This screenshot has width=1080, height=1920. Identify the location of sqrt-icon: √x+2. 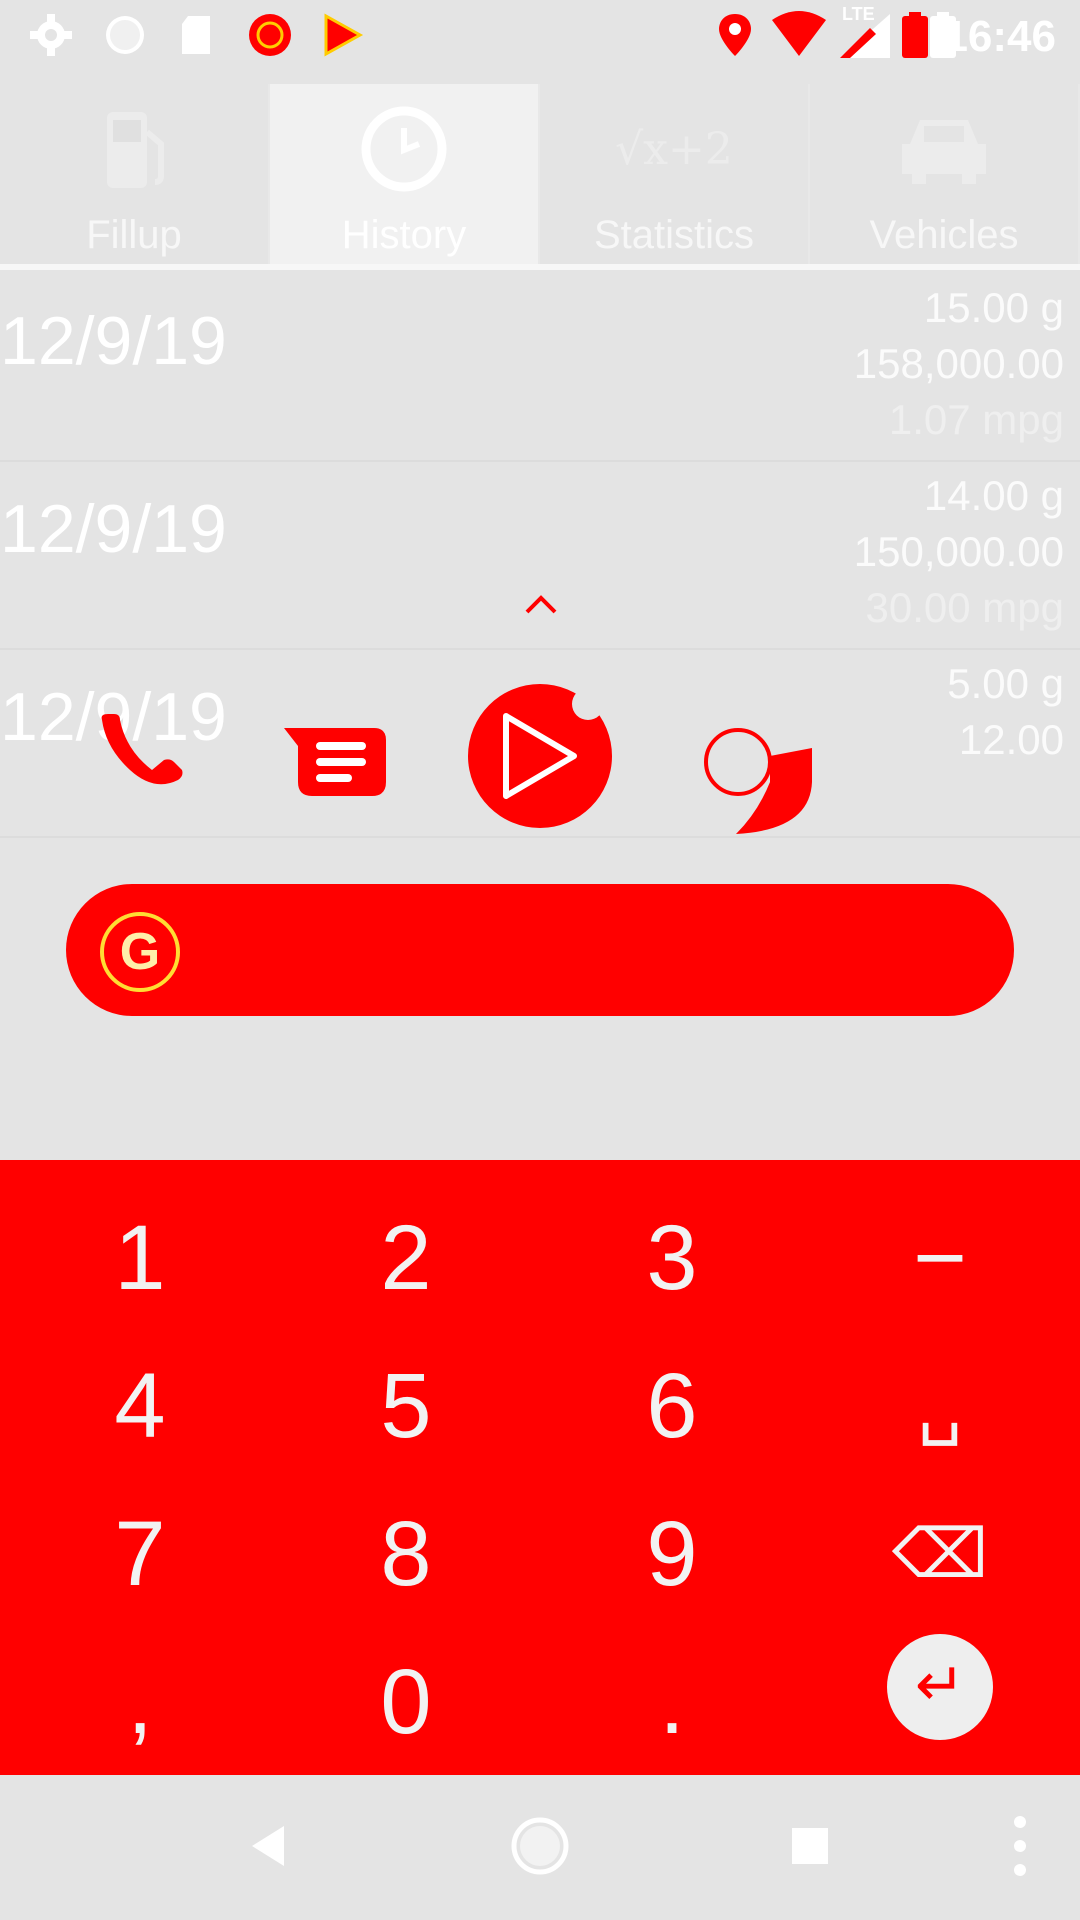
(674, 149).